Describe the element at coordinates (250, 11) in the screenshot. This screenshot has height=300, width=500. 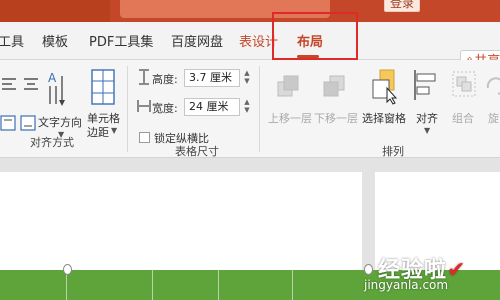
I see `title-bar: 登录` at that location.